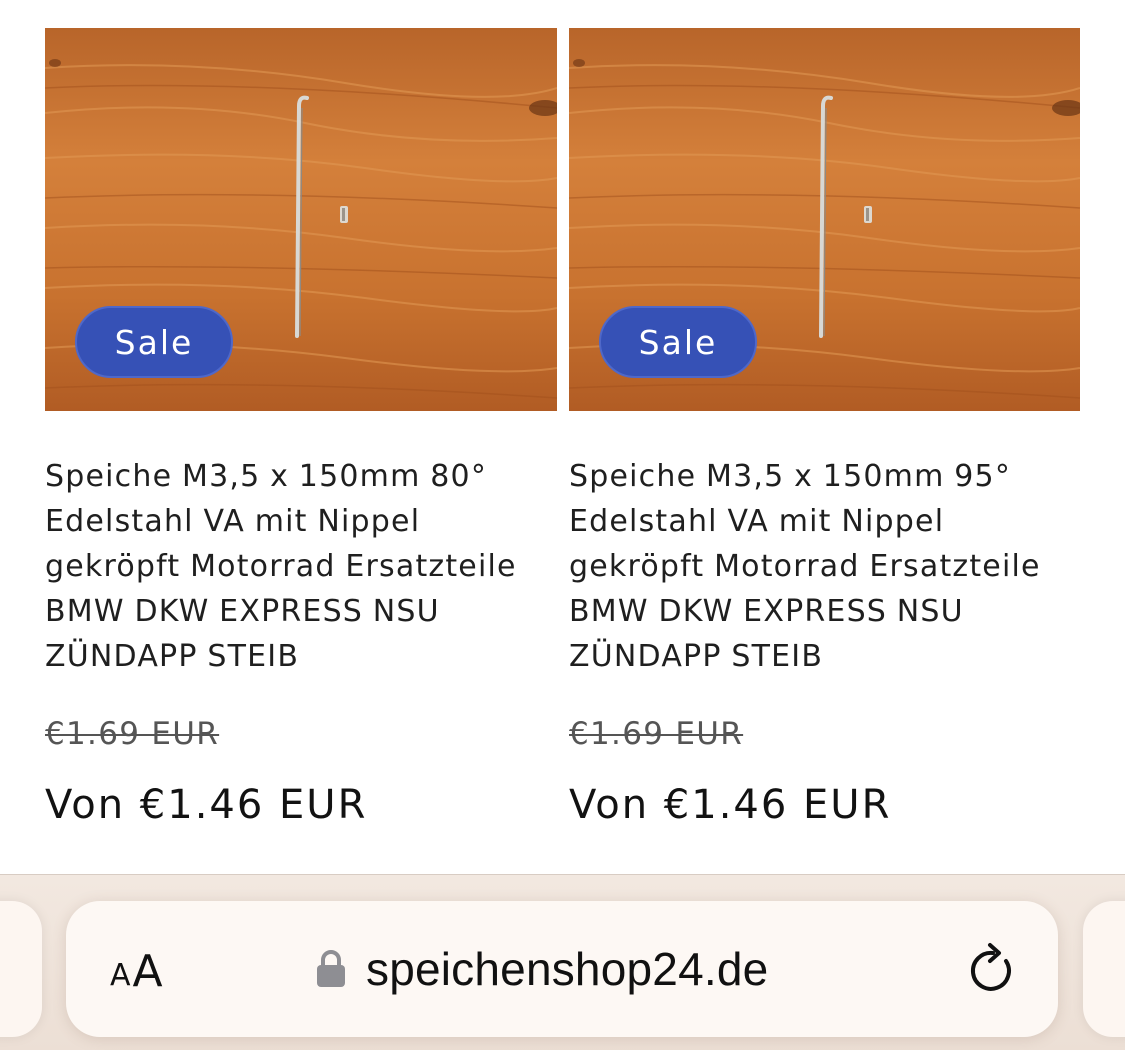  What do you see at coordinates (567, 969) in the screenshot?
I see `url-text: speichenshop24.de` at bounding box center [567, 969].